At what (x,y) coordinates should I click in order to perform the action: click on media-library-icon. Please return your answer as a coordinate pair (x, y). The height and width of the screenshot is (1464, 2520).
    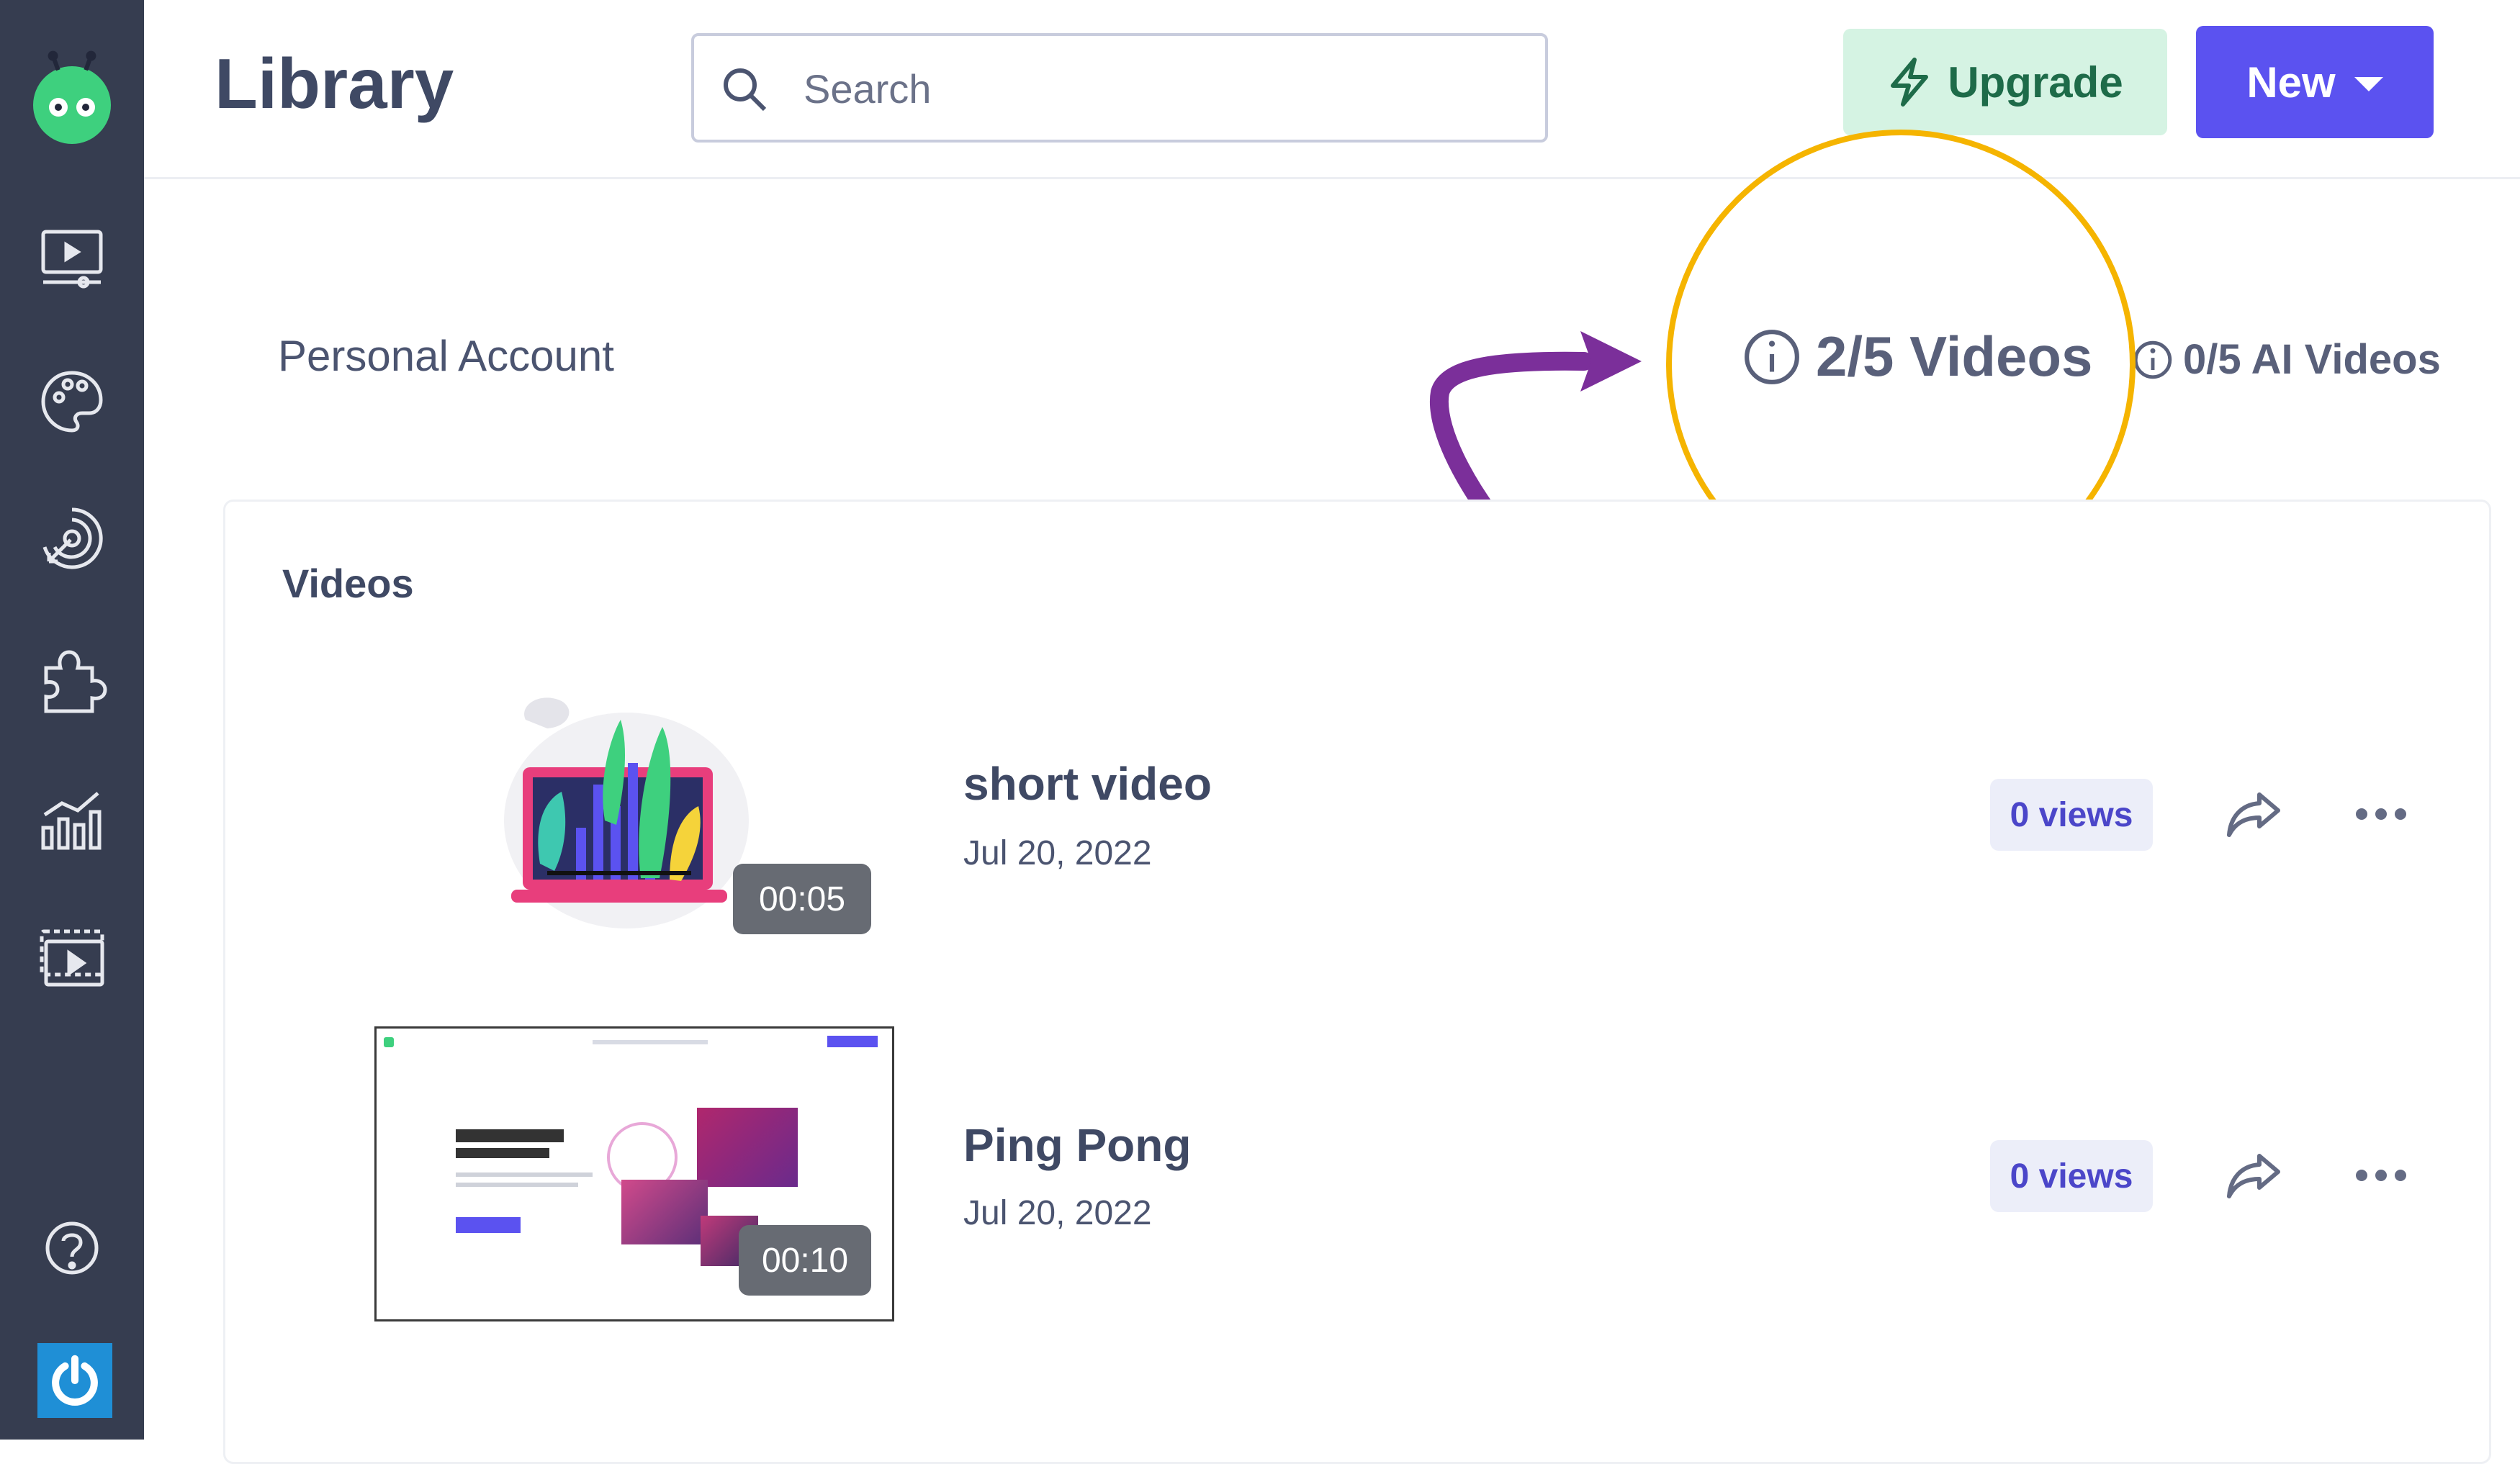
    Looking at the image, I should click on (72, 958).